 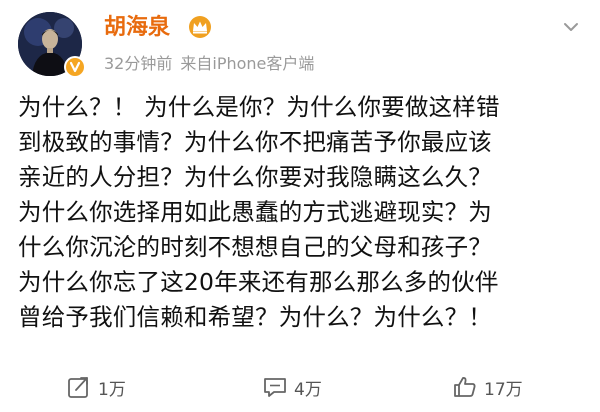 I want to click on verified-badge, so click(x=75, y=67).